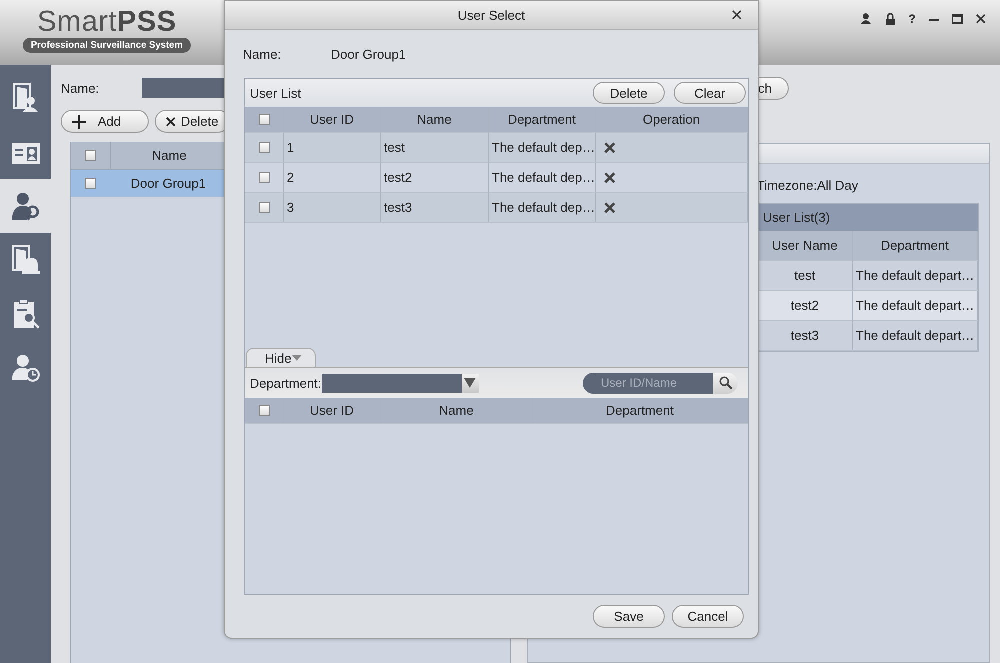 The image size is (1000, 663). I want to click on clear-button: Clear, so click(710, 93).